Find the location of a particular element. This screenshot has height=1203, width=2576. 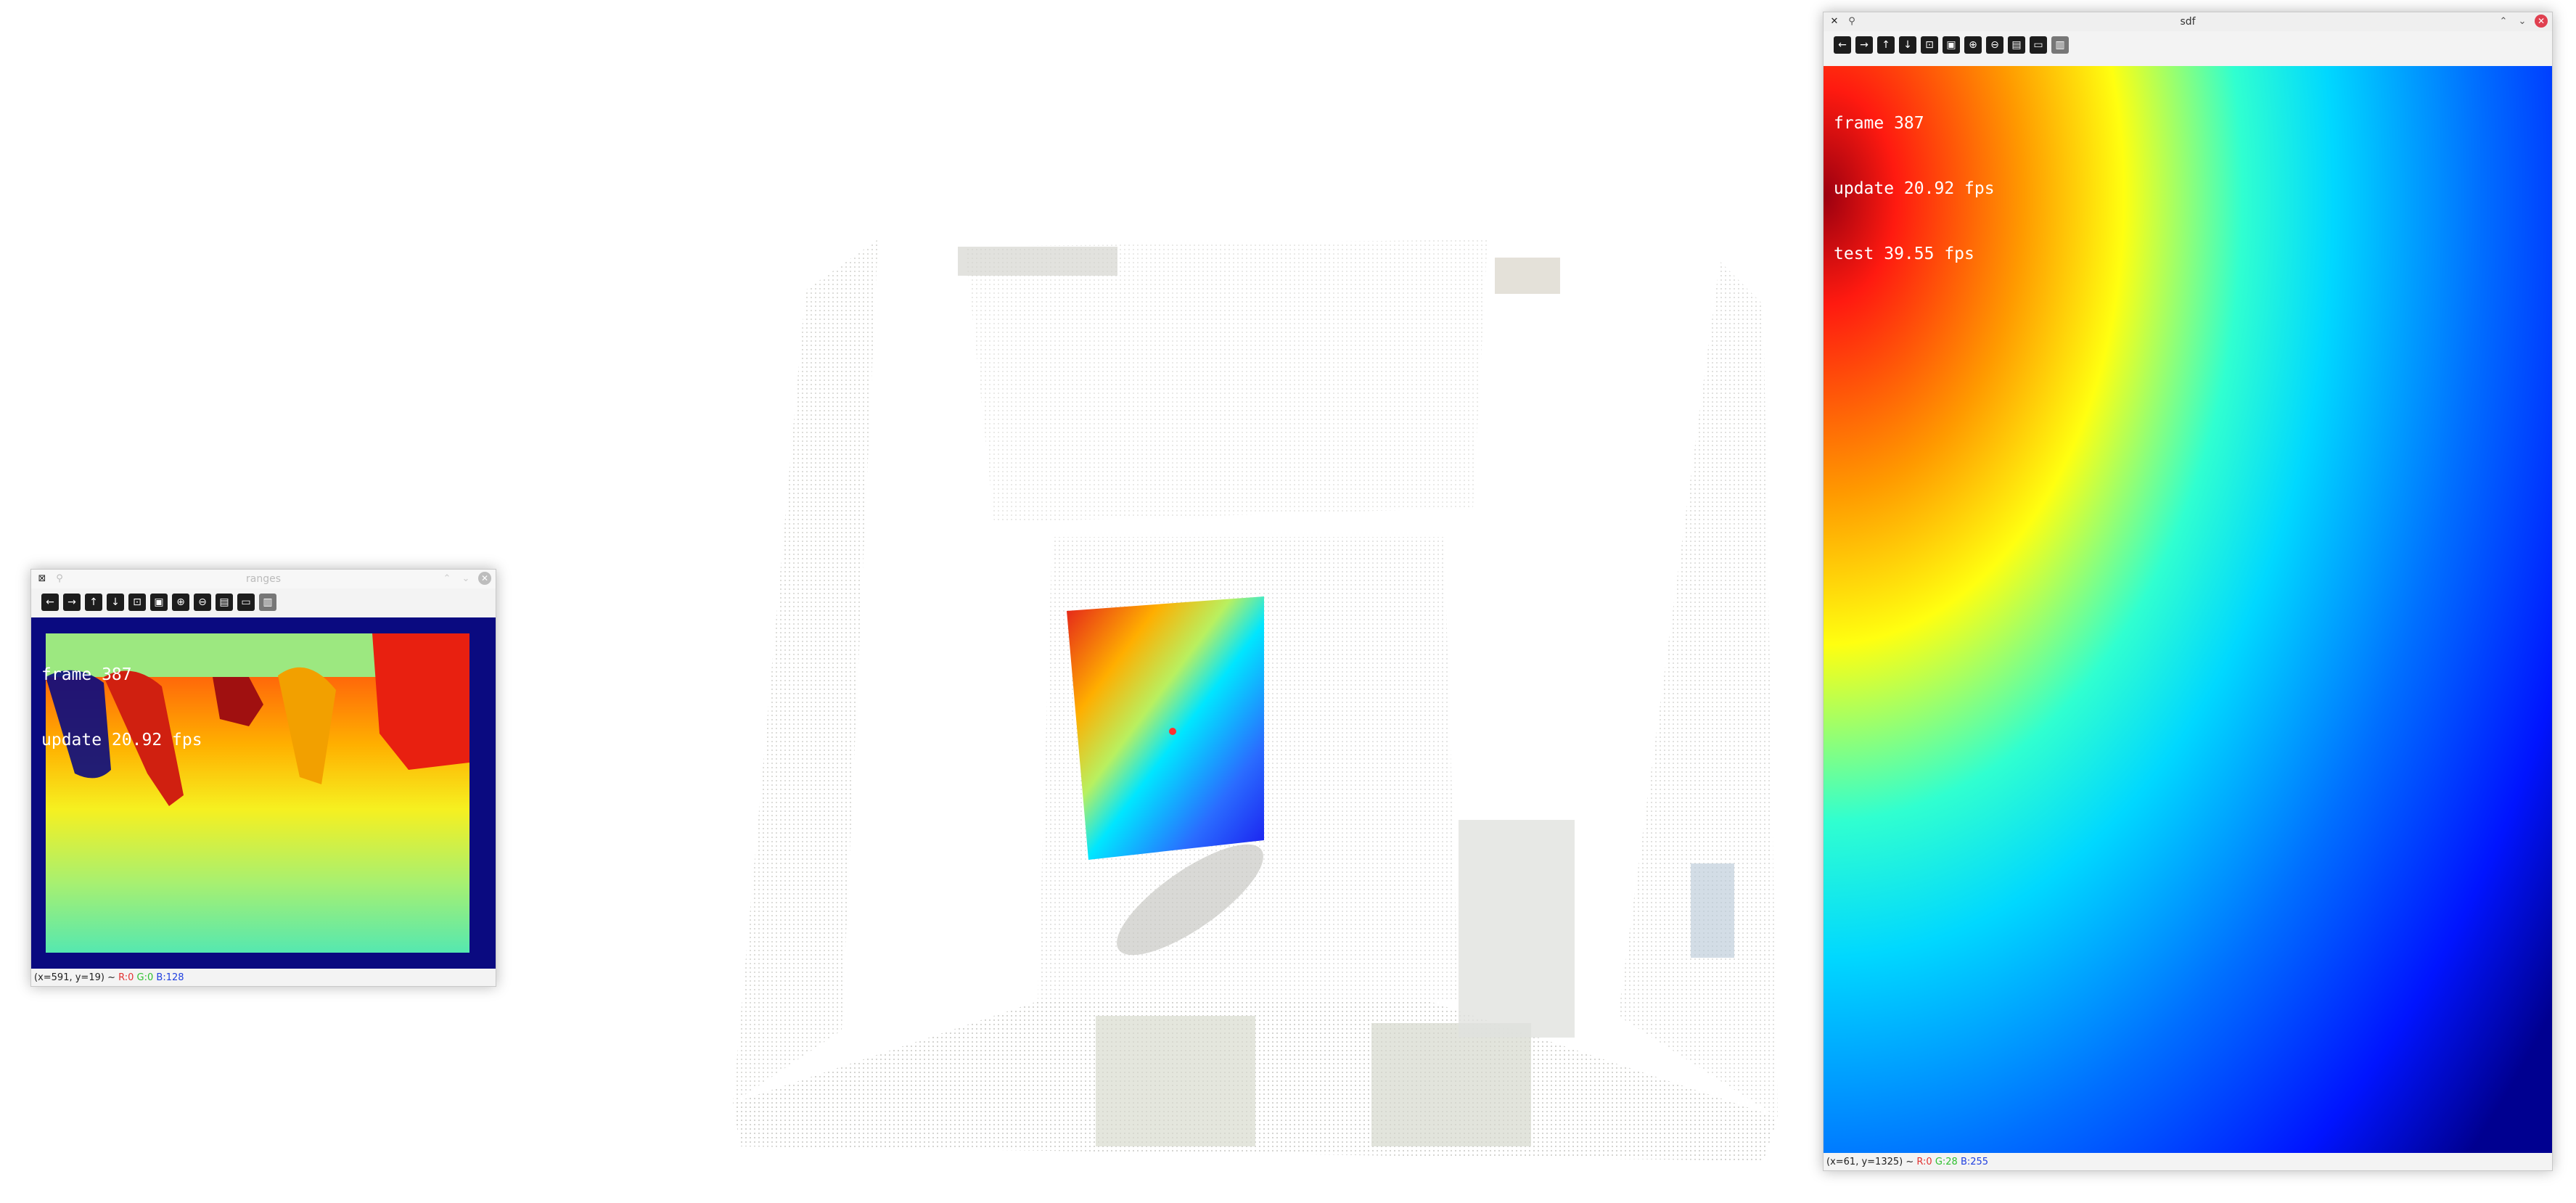

ranges-image: frame 387 update 20.92 fps is located at coordinates (263, 793).